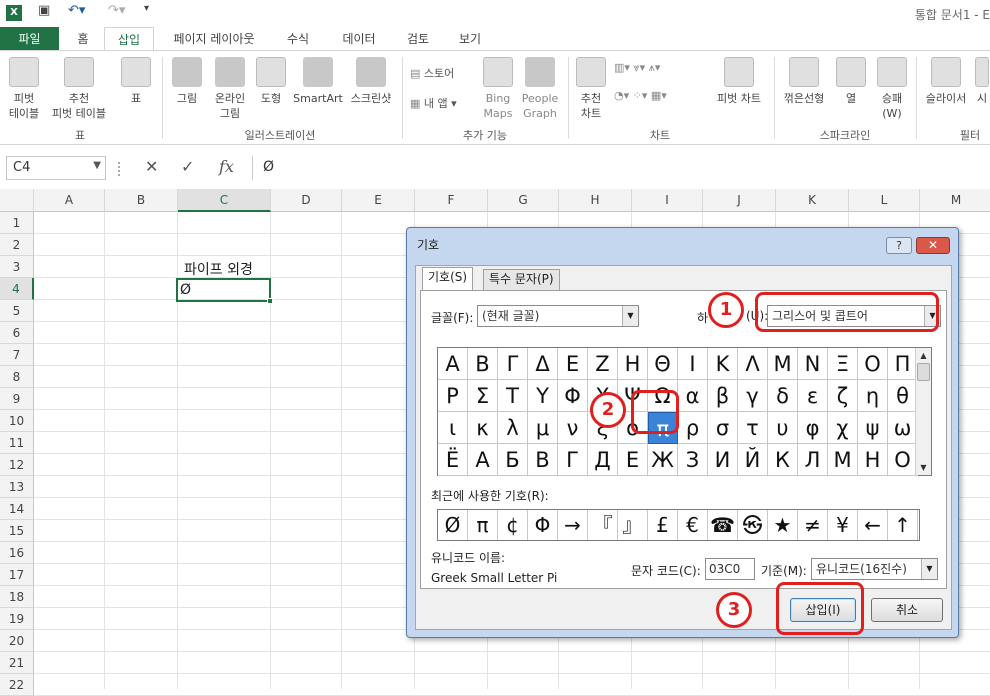  Describe the element at coordinates (907, 610) in the screenshot. I see `cancel-button: 취소` at that location.